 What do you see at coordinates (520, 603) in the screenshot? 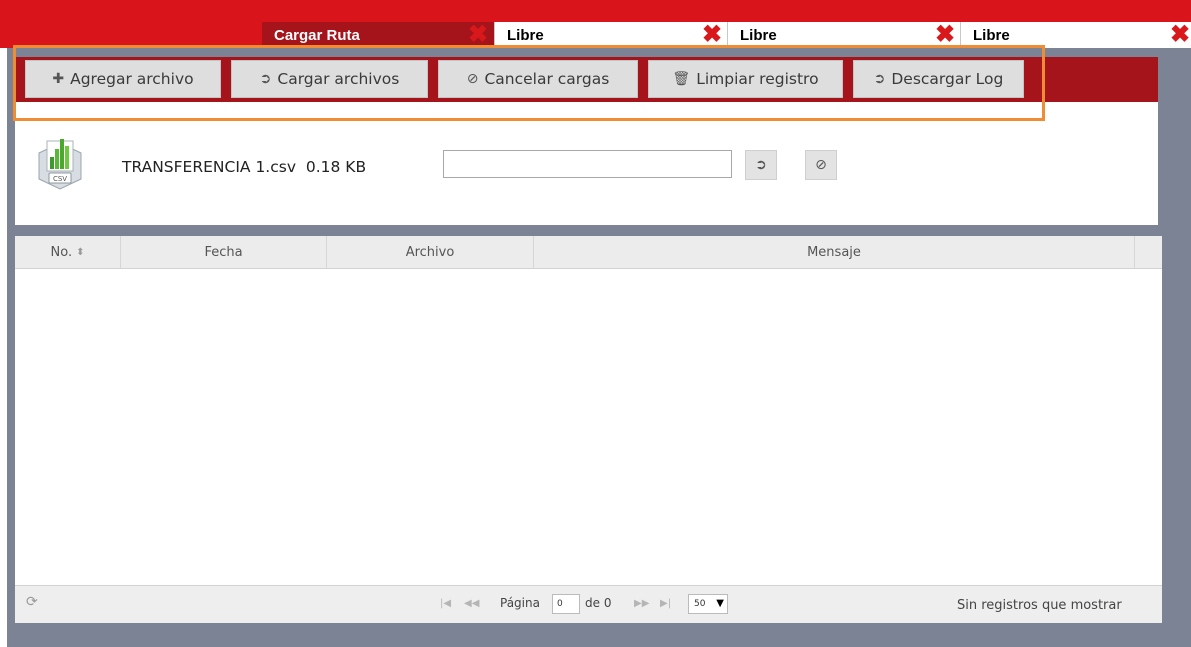
I see `page-label: Página` at bounding box center [520, 603].